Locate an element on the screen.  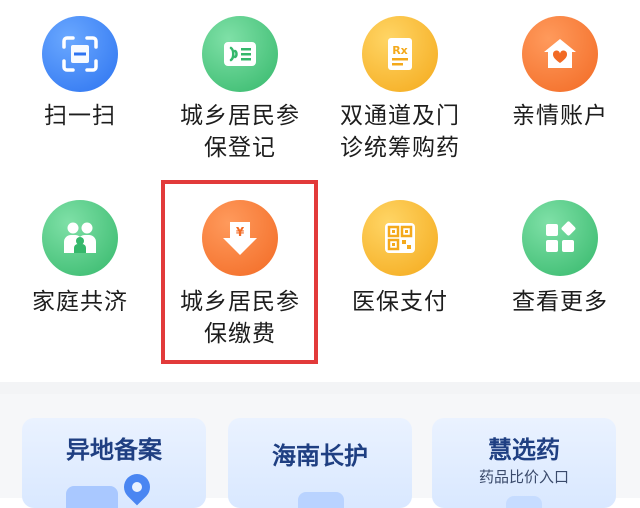
service-dual-channel-drugs: Rx 双通道及门 诊统筹购药 is located at coordinates (400, 90).